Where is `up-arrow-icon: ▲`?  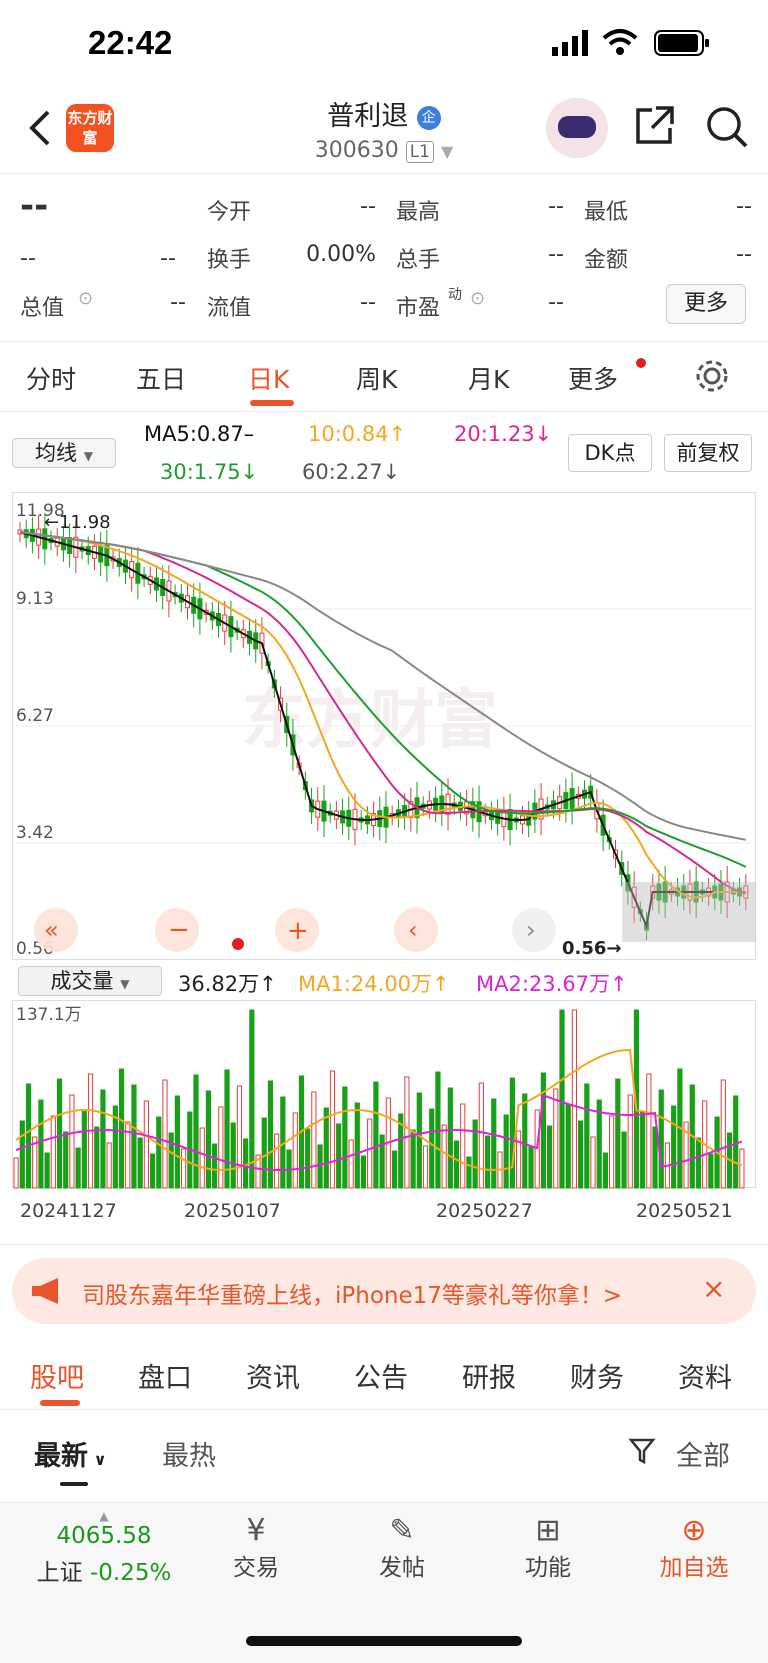
up-arrow-icon: ▲ is located at coordinates (104, 1516).